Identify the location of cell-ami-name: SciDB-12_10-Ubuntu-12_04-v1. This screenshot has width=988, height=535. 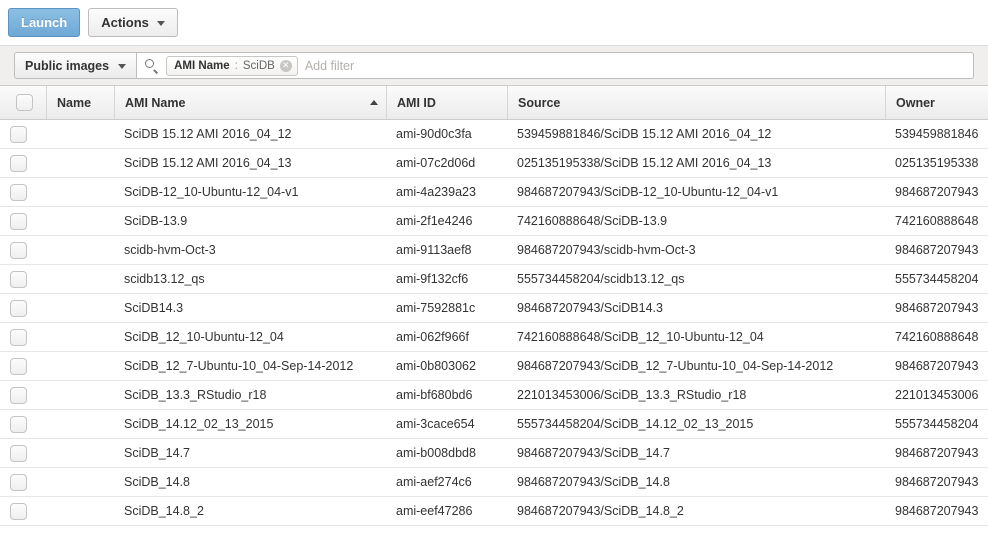
(250, 192).